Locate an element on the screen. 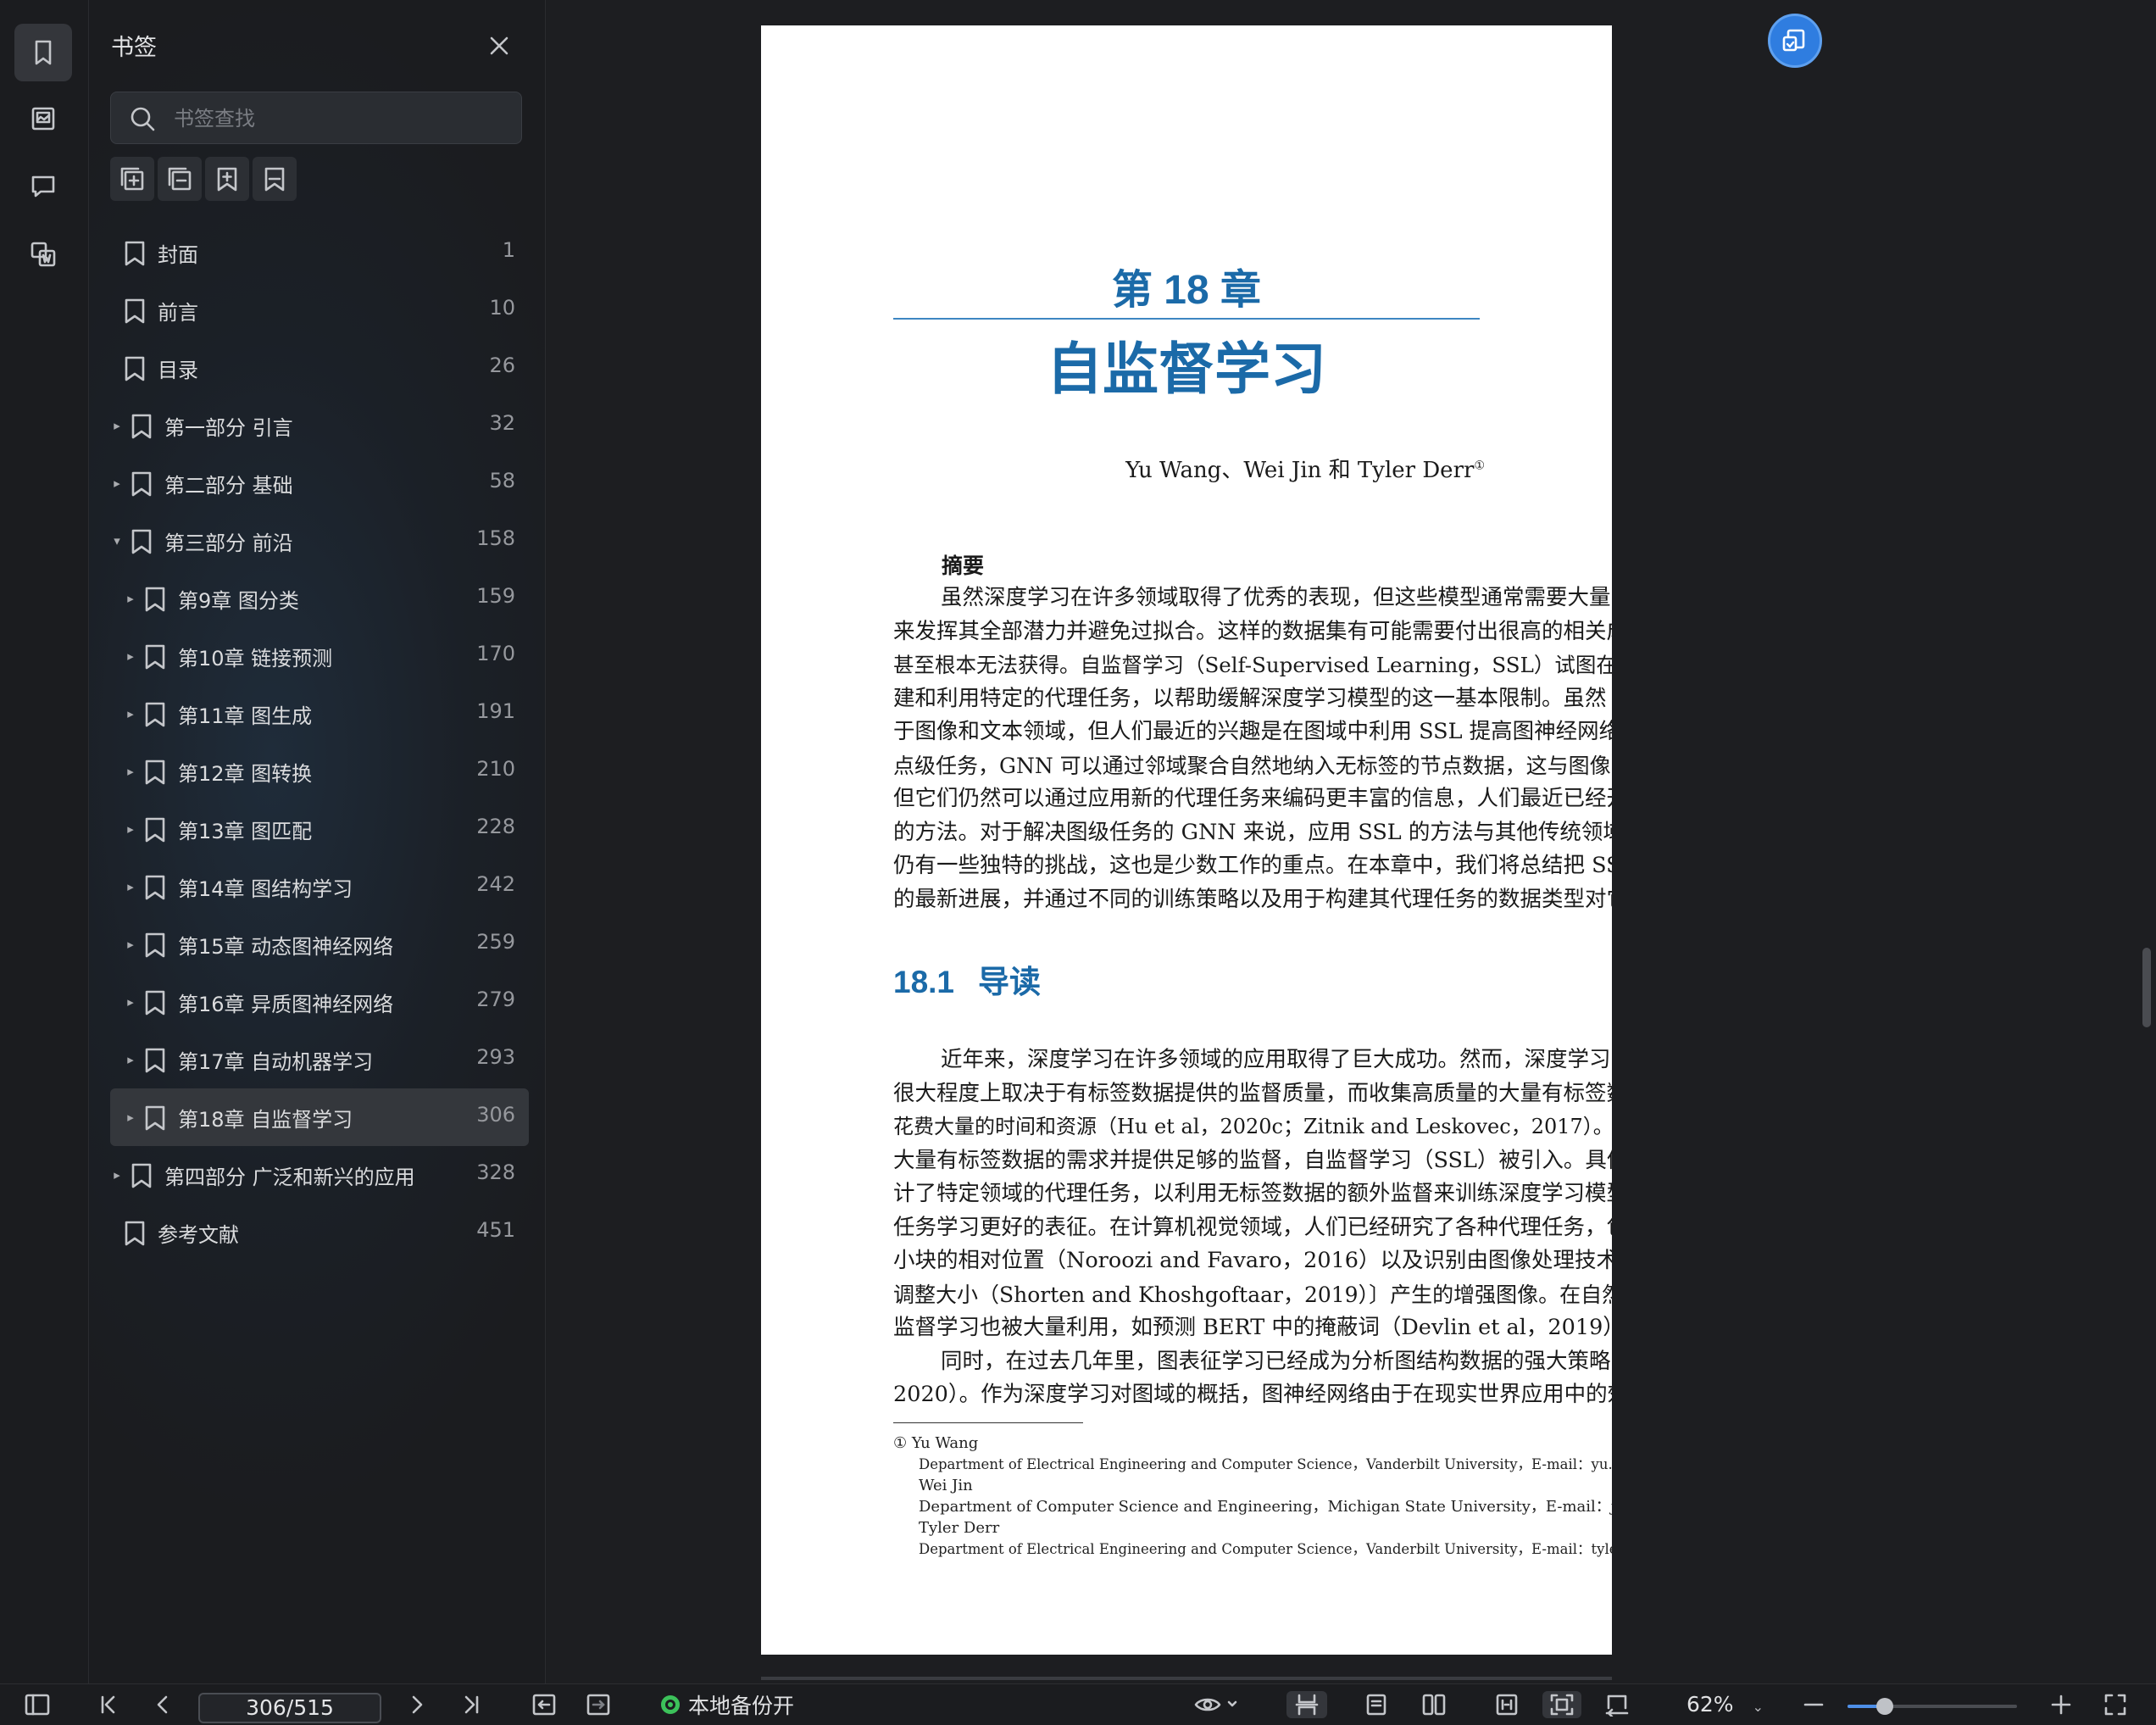 Image resolution: width=2156 pixels, height=1725 pixels. sync-button is located at coordinates (1795, 41).